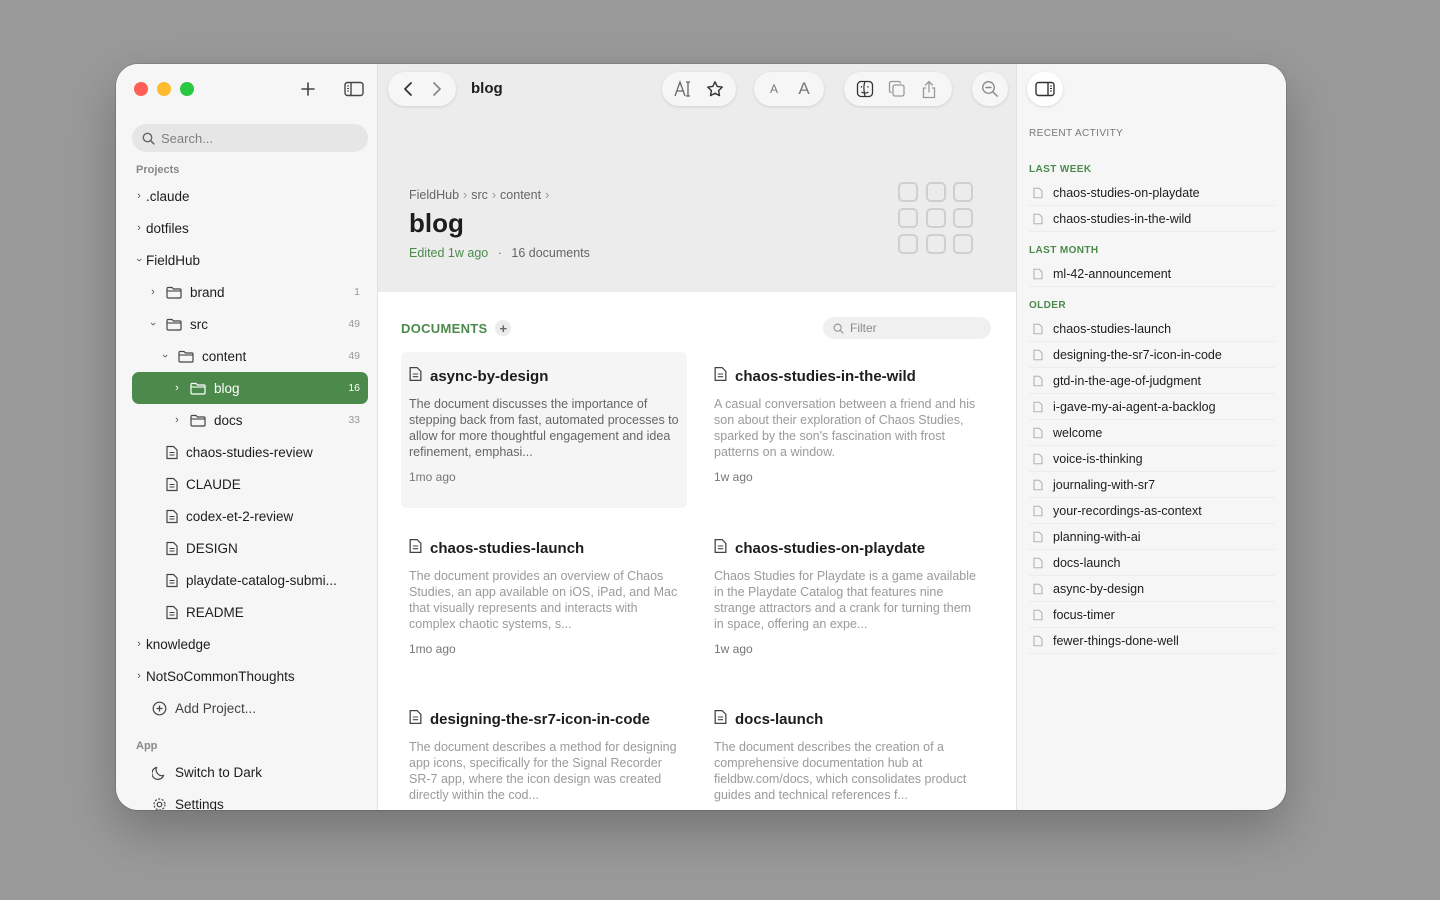  I want to click on tree-file-design: DESIGN, so click(250, 548).